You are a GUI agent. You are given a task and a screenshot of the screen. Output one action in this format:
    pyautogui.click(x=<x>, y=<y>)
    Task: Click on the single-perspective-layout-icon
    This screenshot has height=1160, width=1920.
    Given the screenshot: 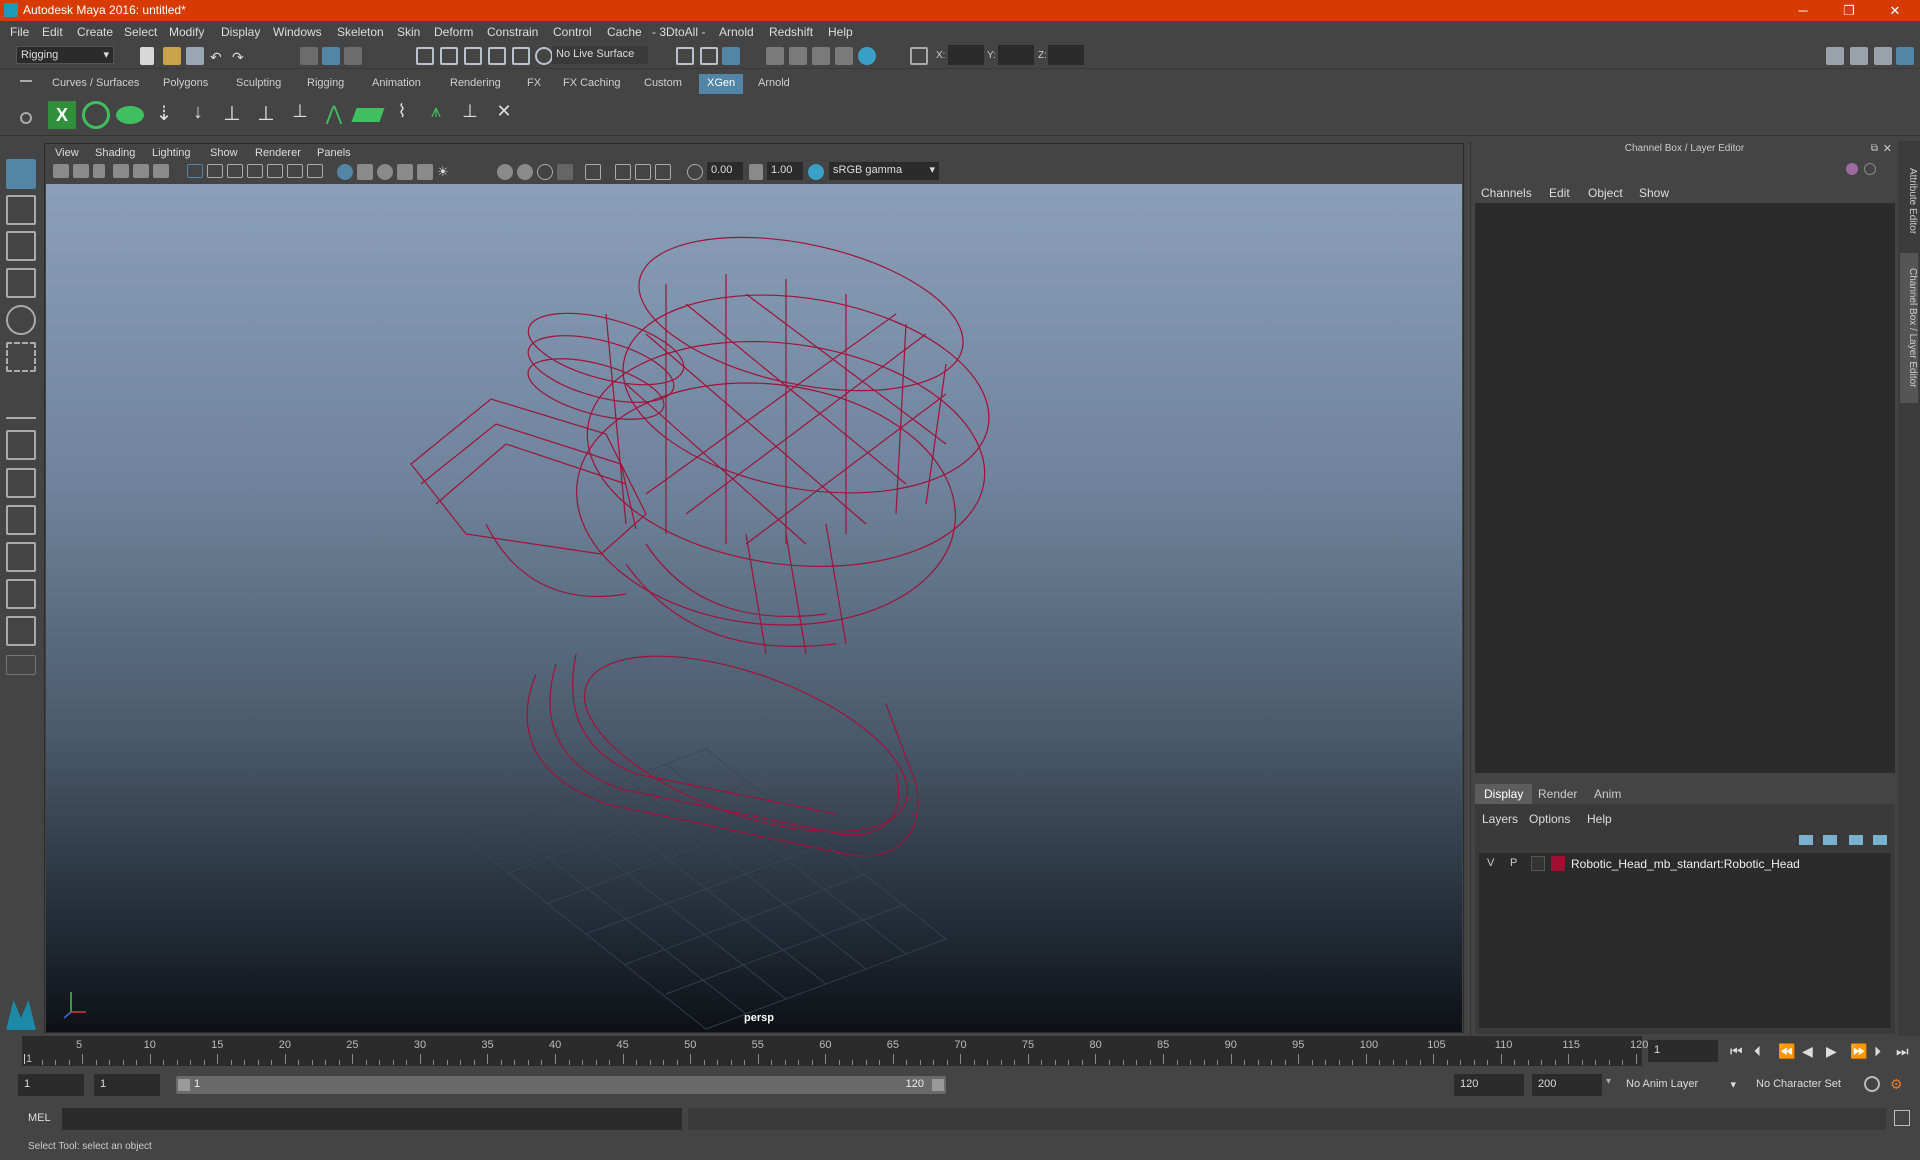 What is the action you would take?
    pyautogui.click(x=21, y=445)
    